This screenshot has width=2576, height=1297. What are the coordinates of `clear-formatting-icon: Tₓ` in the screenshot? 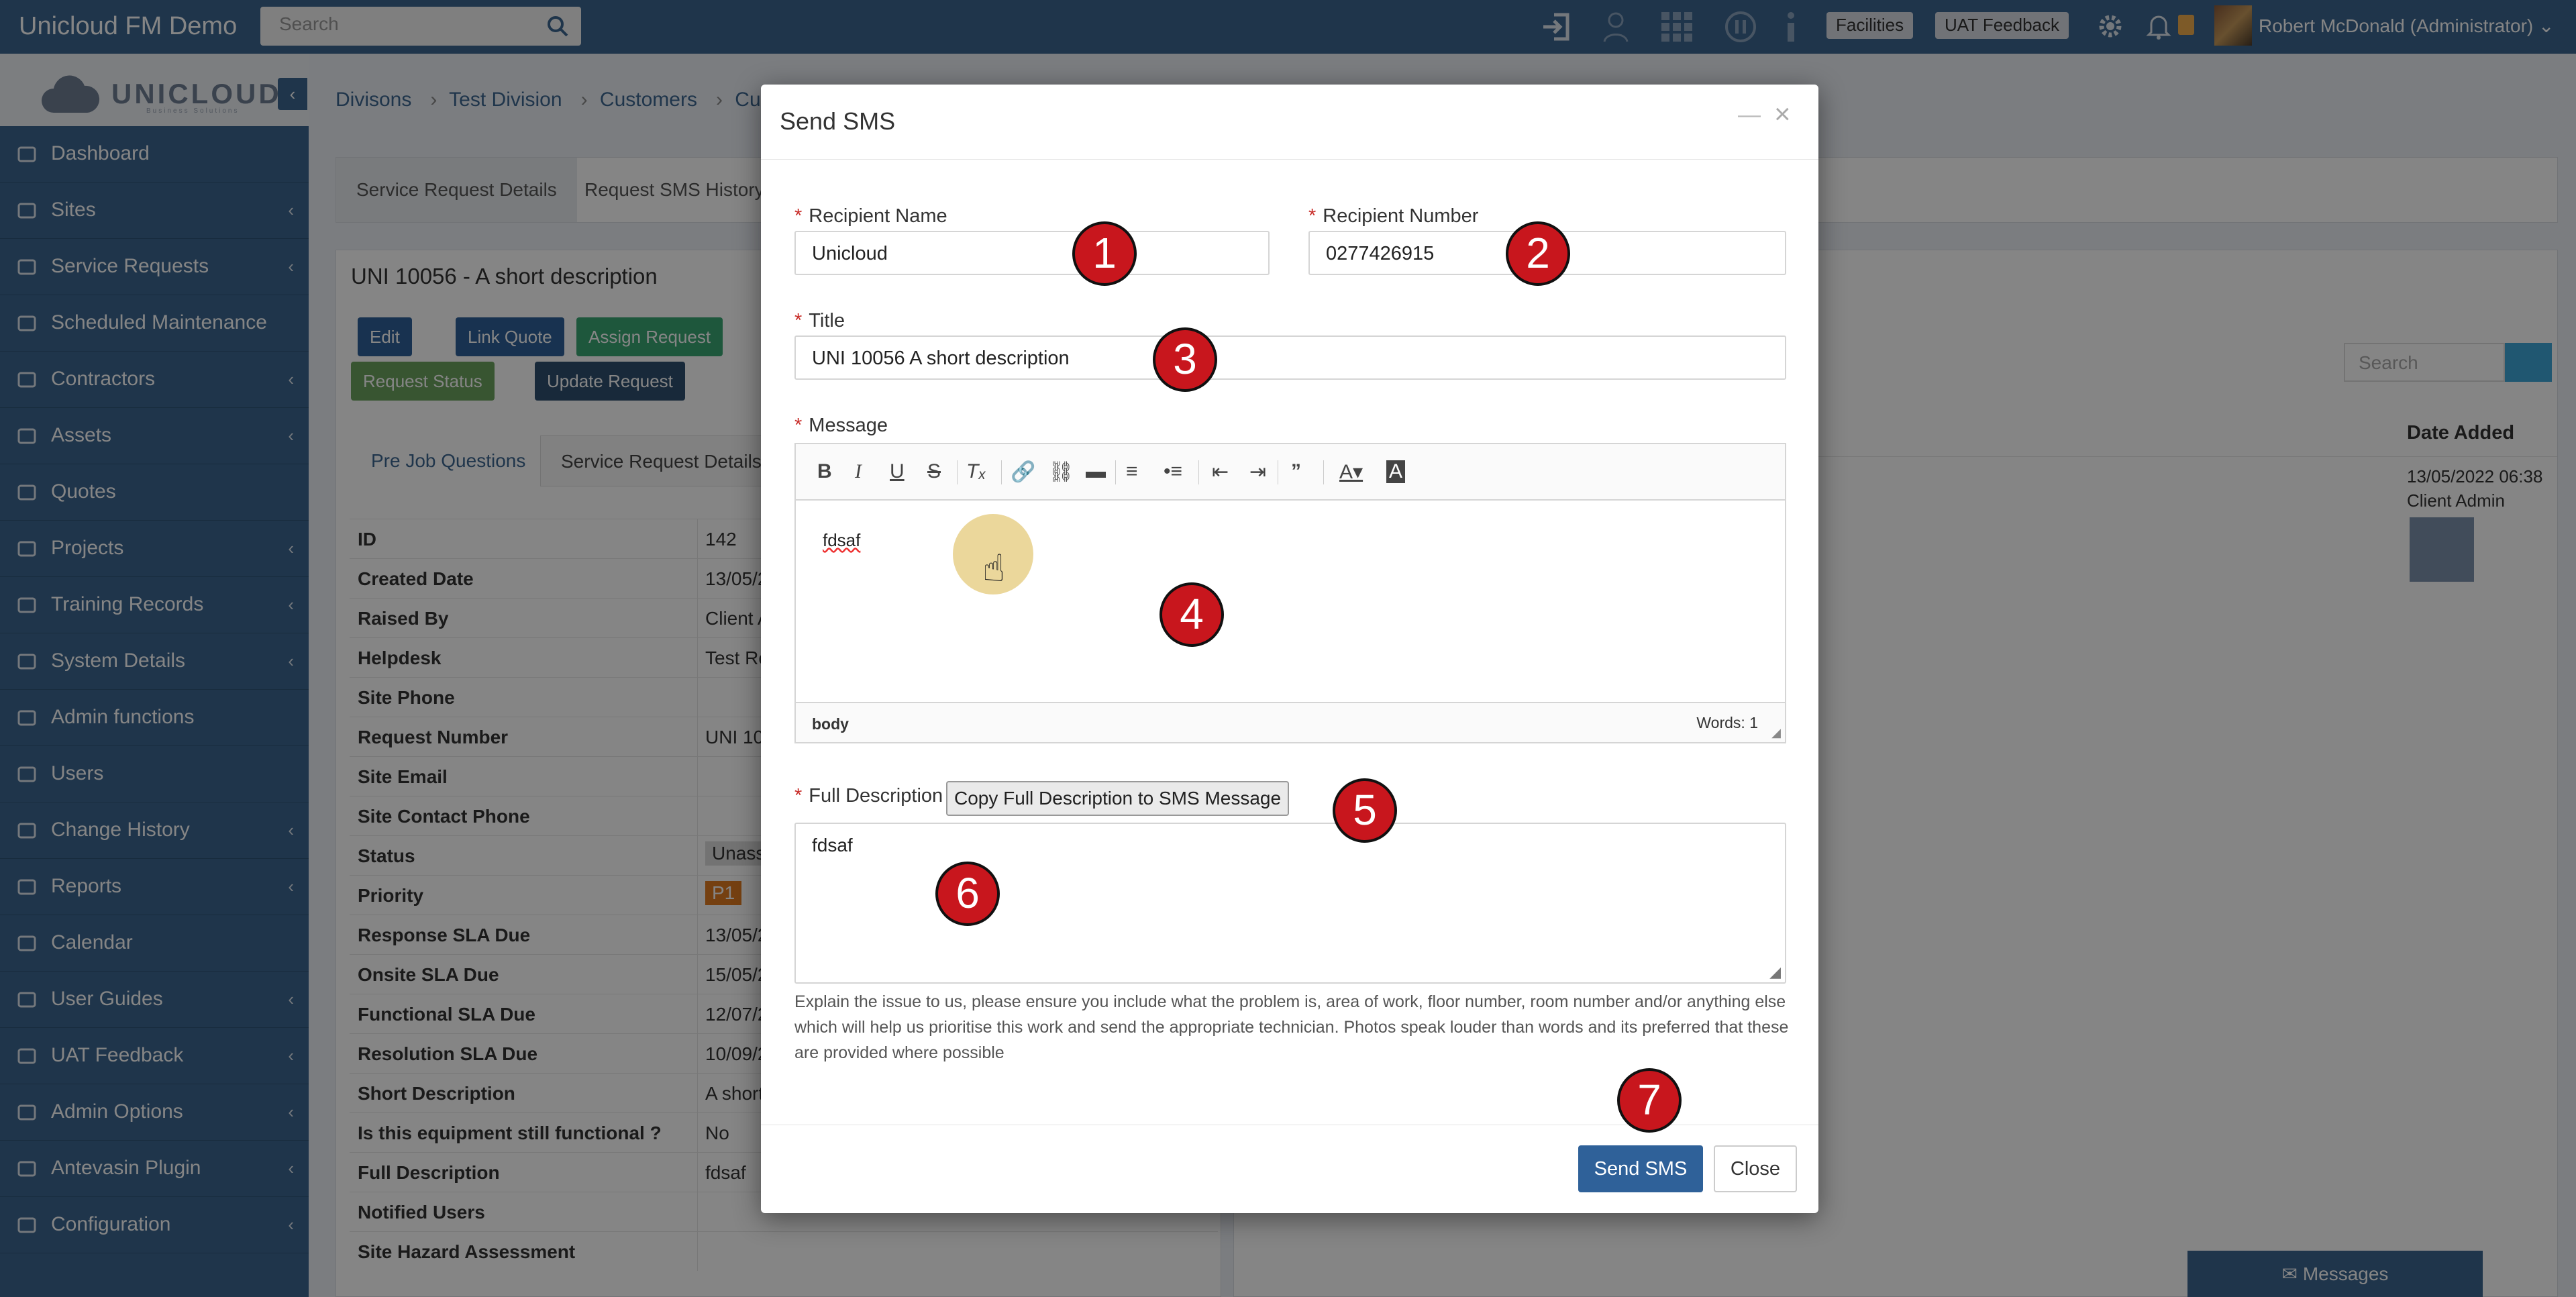 It's located at (976, 472).